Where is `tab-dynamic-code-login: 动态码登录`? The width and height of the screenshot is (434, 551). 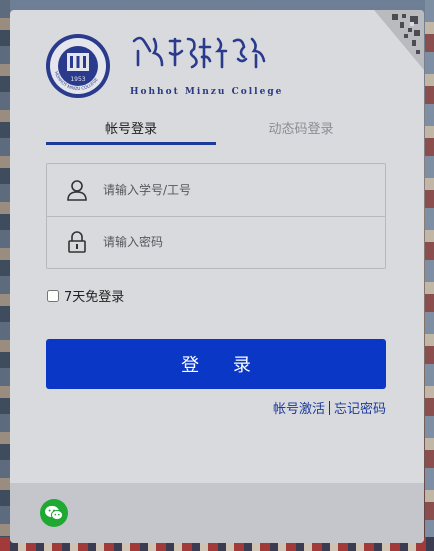 tab-dynamic-code-login: 动态码登录 is located at coordinates (301, 131).